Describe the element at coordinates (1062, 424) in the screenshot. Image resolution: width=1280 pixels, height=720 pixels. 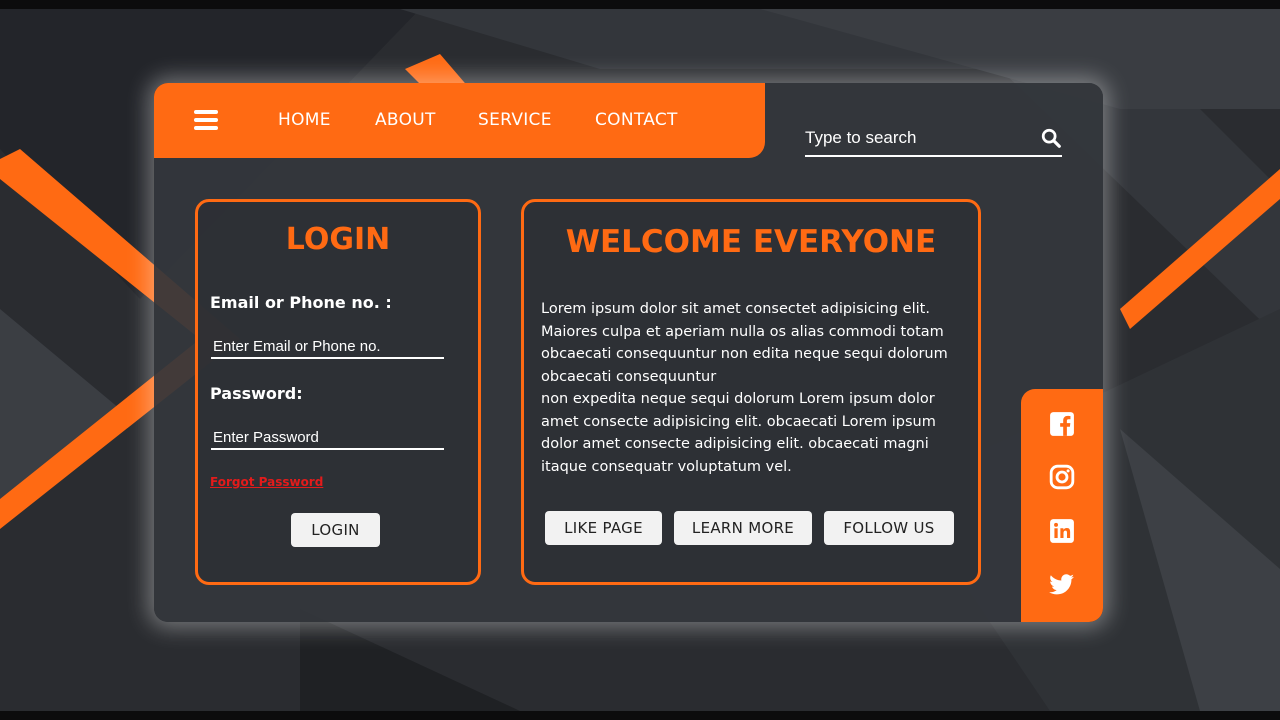
I see `facebook-icon` at that location.